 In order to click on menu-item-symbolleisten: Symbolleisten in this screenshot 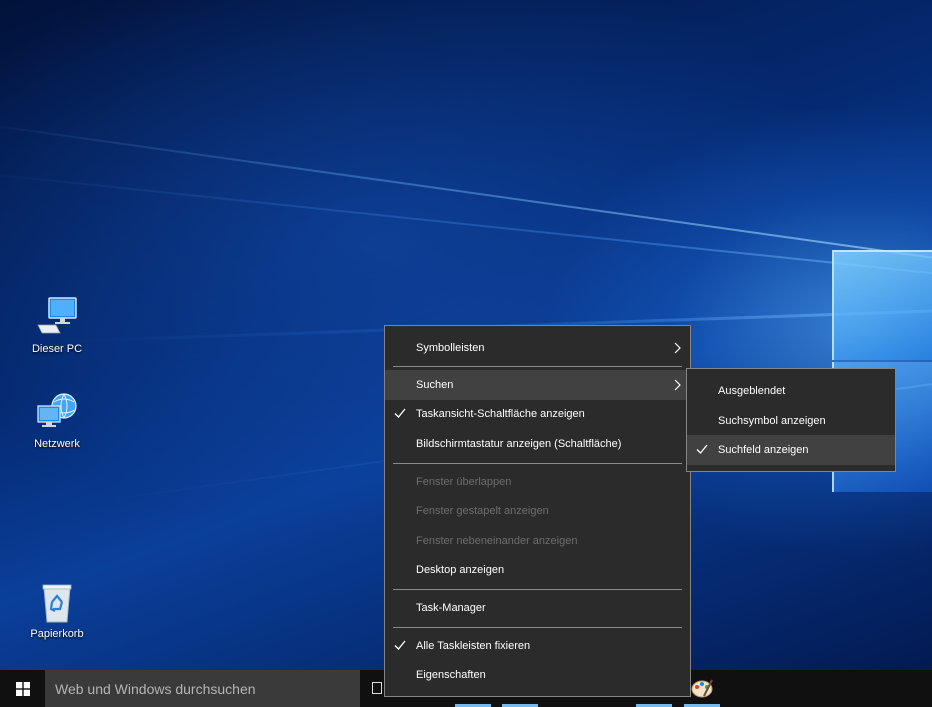, I will do `click(537, 348)`.